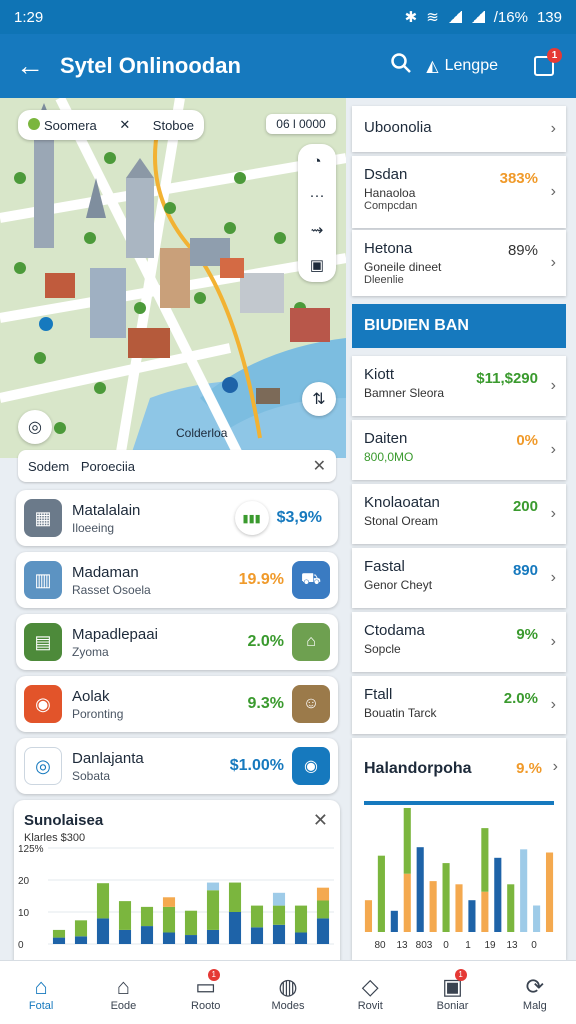 The width and height of the screenshot is (576, 1024). I want to click on right-item-value: 200, so click(525, 506).